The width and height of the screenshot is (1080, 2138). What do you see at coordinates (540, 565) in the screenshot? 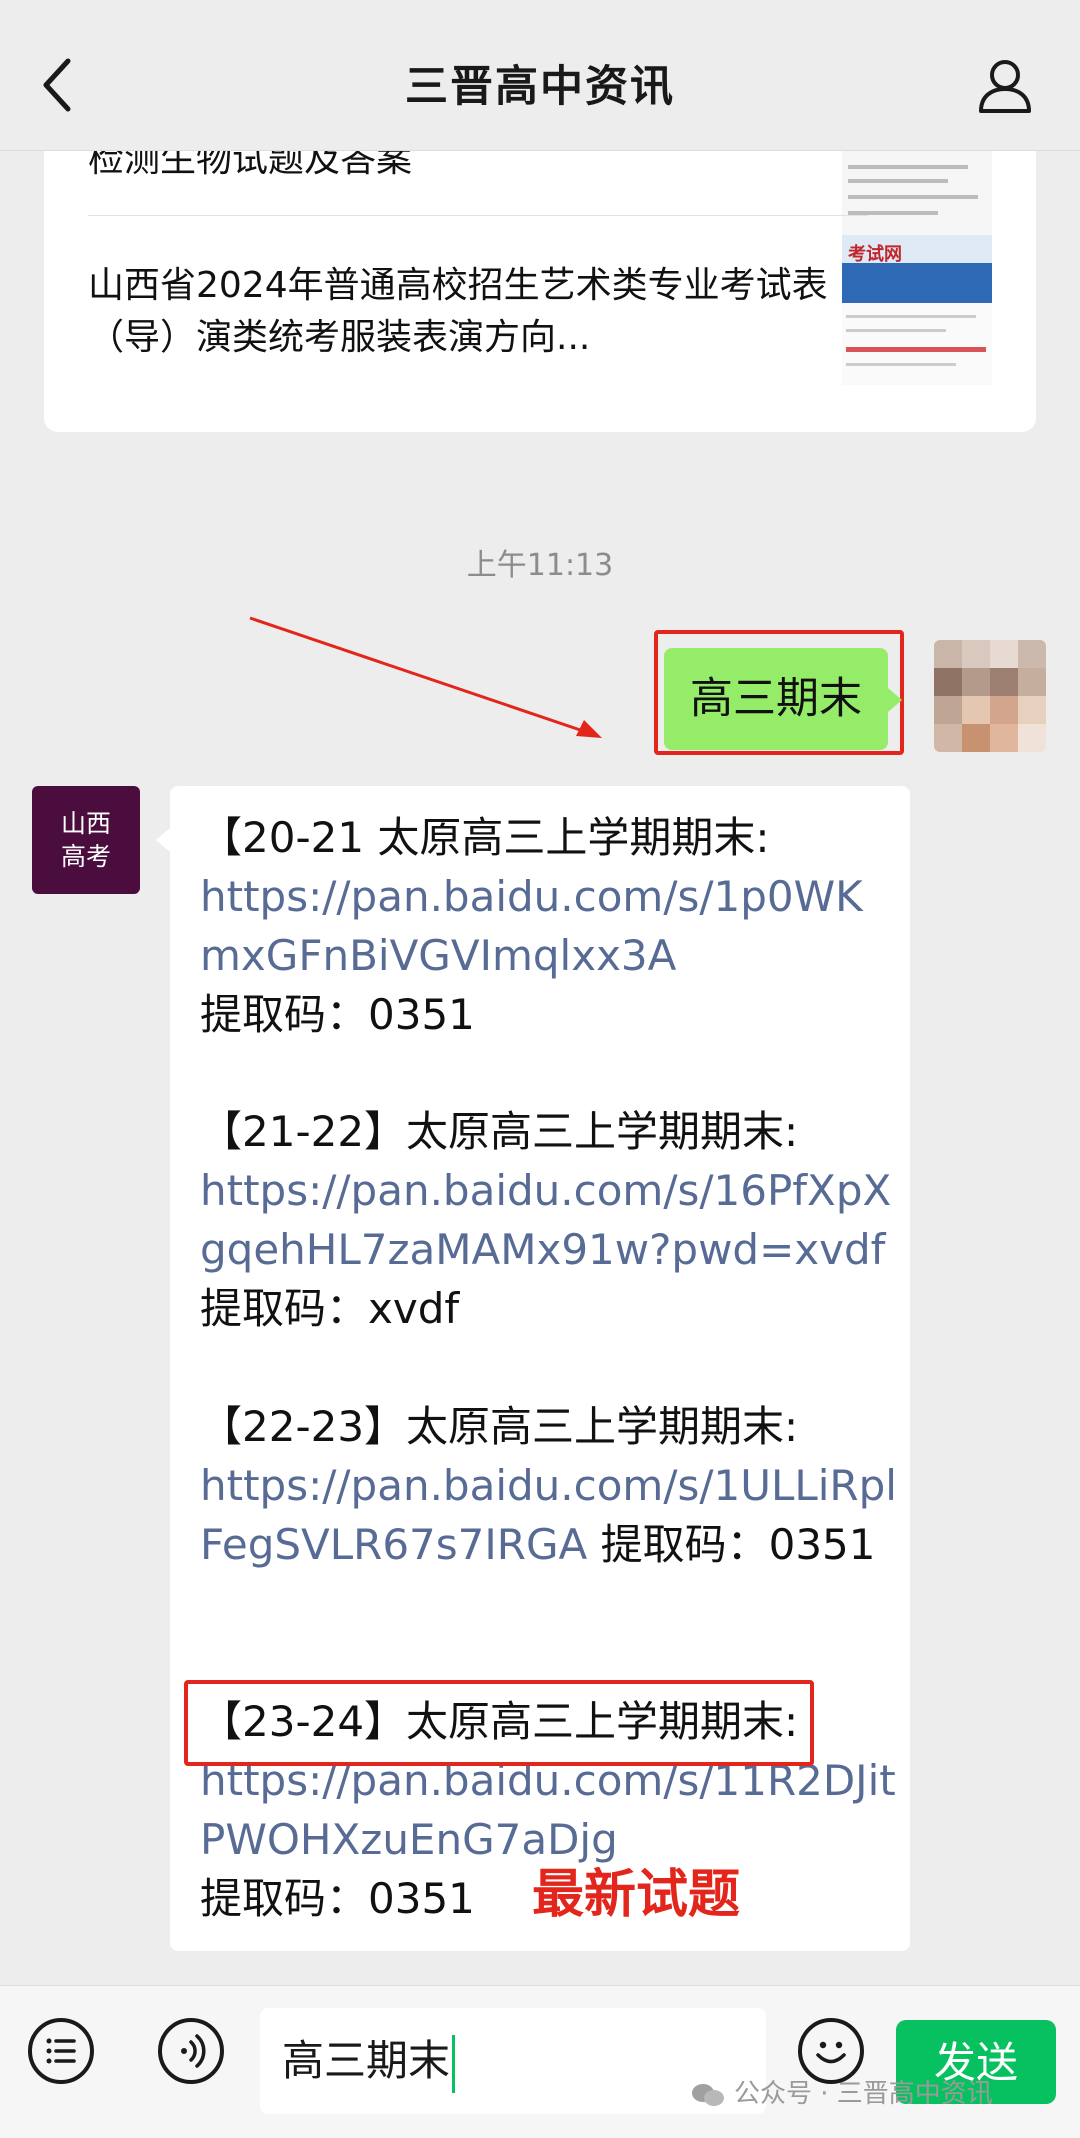
I see `message-timestamp: 上午11:13` at bounding box center [540, 565].